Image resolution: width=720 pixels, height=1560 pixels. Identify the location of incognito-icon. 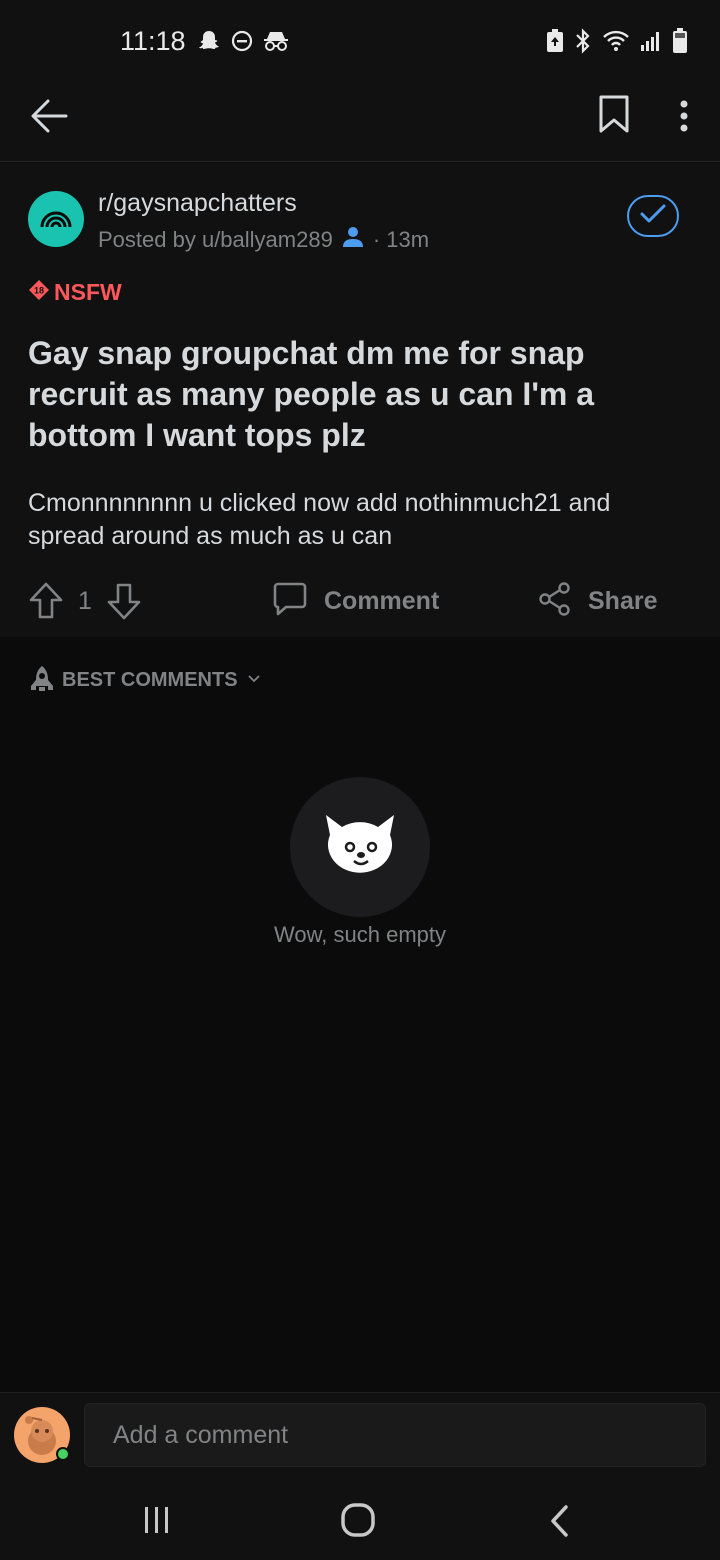
(276, 43).